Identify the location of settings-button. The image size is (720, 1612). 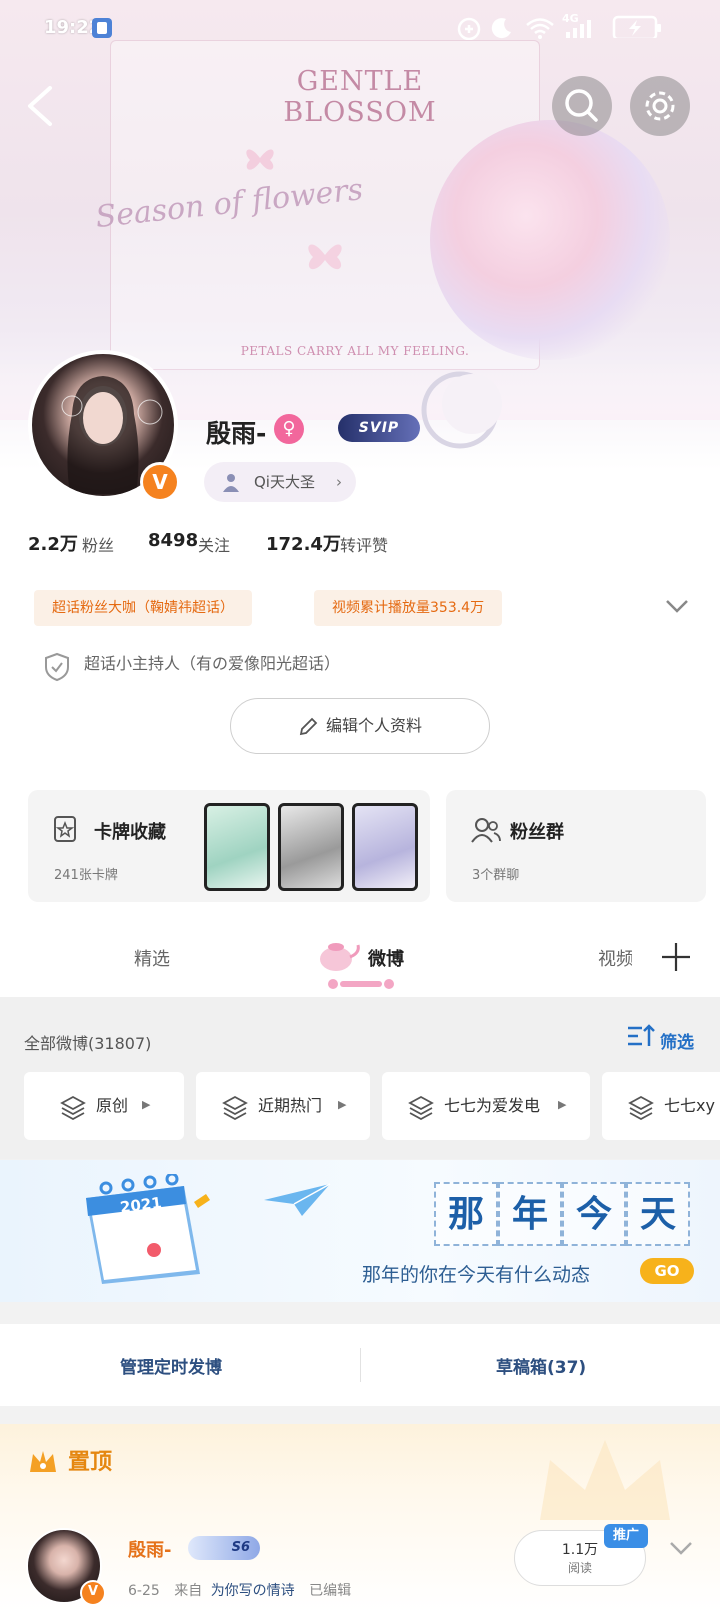
(660, 106).